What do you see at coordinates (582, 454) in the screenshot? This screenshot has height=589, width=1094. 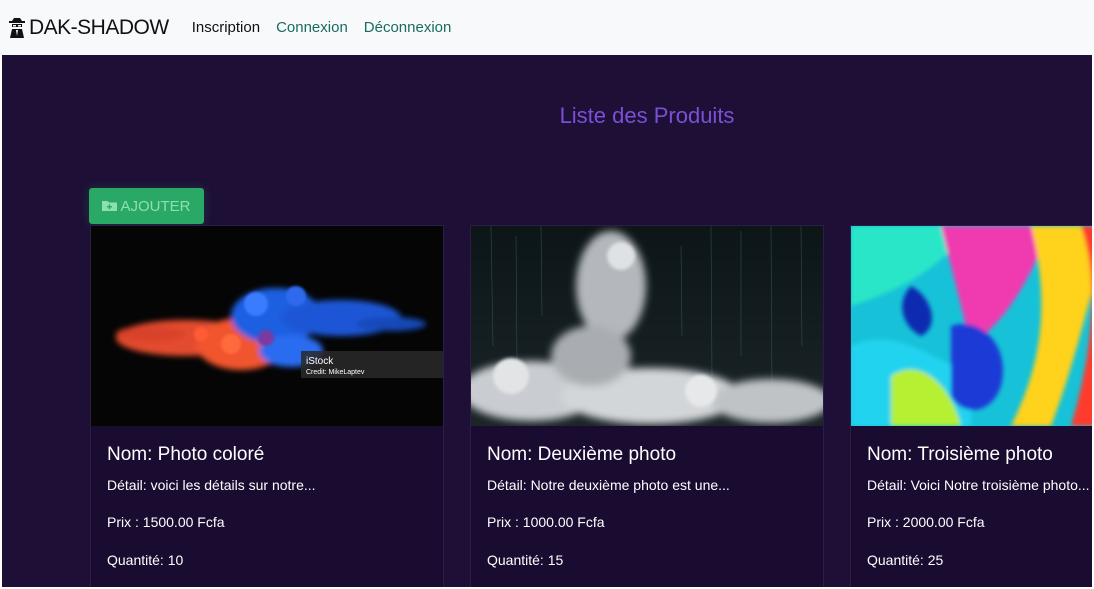 I see `product-name: Nom: Deuxième photo` at bounding box center [582, 454].